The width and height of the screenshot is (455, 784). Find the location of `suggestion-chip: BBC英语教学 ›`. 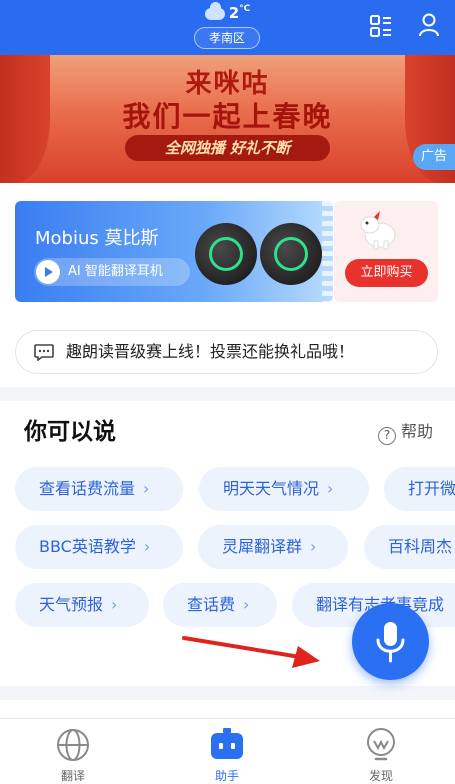

suggestion-chip: BBC英语教学 › is located at coordinates (99, 547).